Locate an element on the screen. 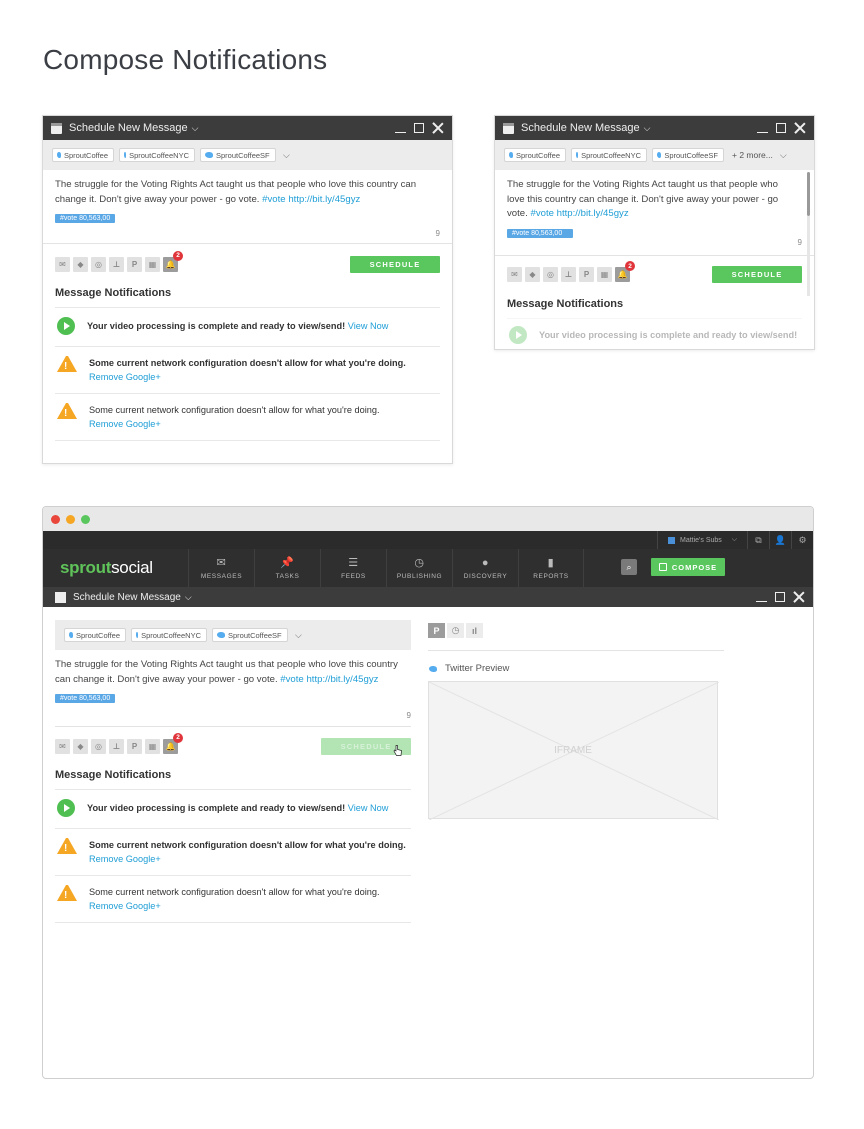 This screenshot has height=1129, width=864. nav-tasks: 📌 TASKS is located at coordinates (287, 568).